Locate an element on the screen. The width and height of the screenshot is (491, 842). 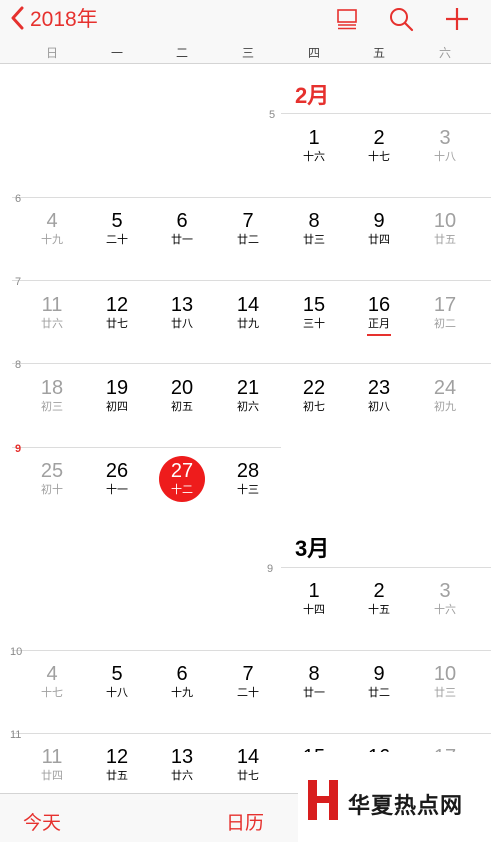
day-cell: 1 十六 is located at coordinates (314, 145).